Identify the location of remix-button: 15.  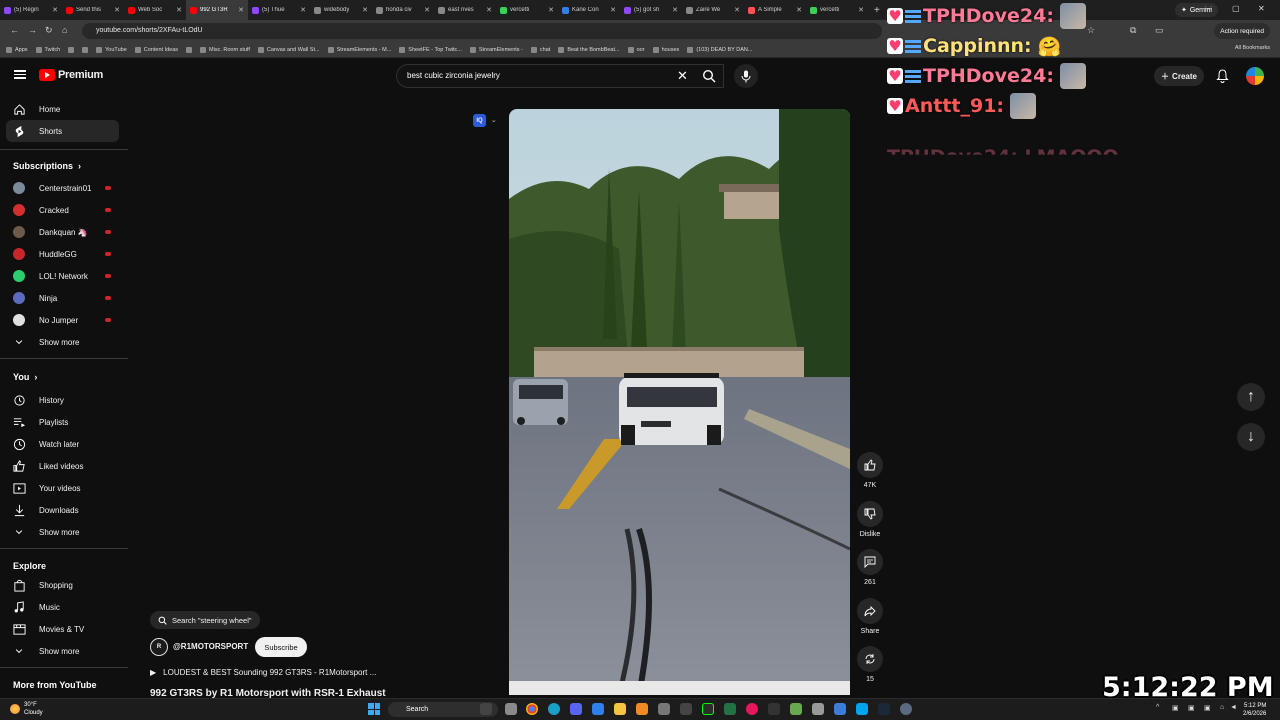
(870, 664).